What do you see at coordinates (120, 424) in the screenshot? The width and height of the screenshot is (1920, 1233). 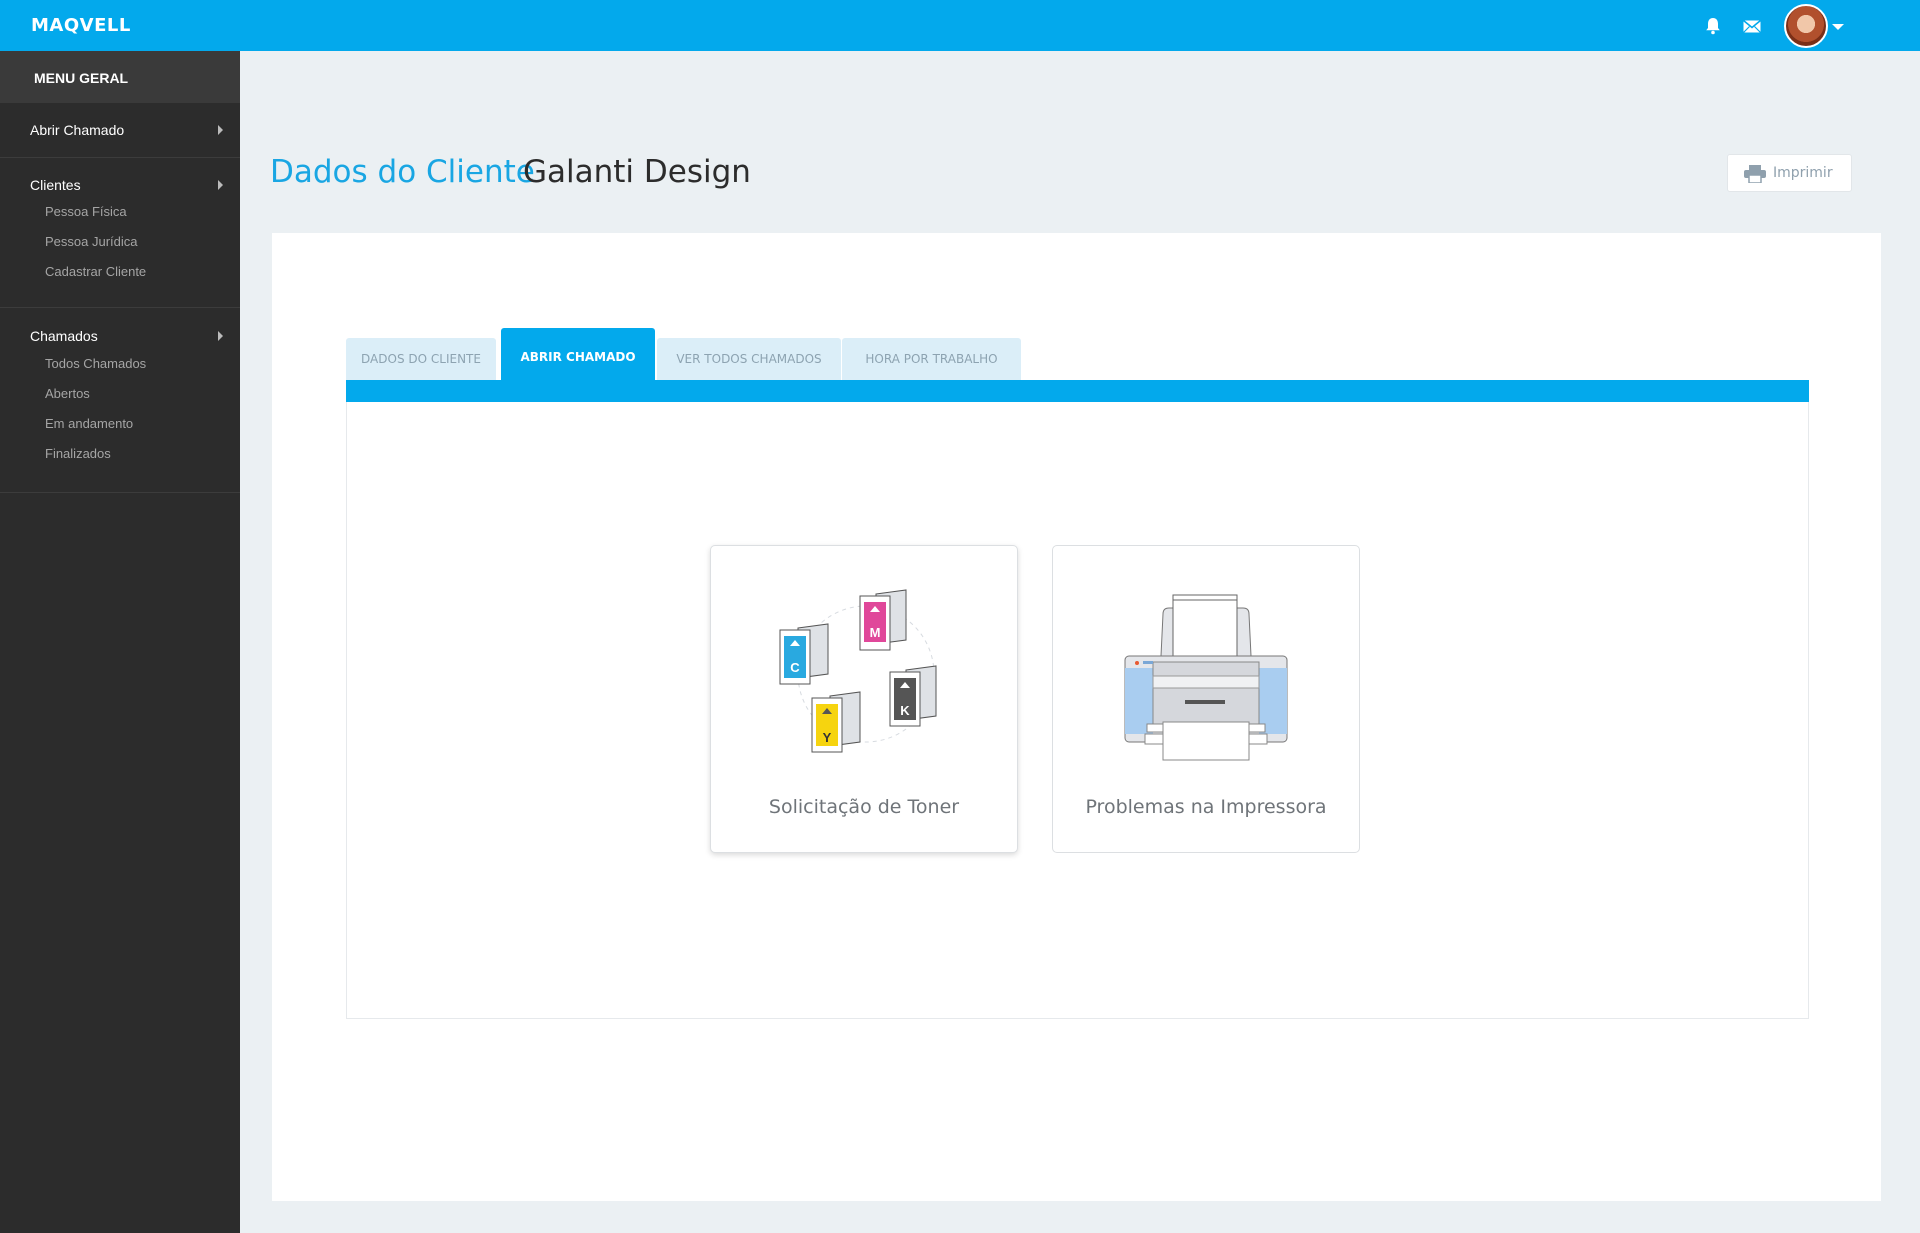 I see `sidebar-subitem-em-andamento: Em andamento` at bounding box center [120, 424].